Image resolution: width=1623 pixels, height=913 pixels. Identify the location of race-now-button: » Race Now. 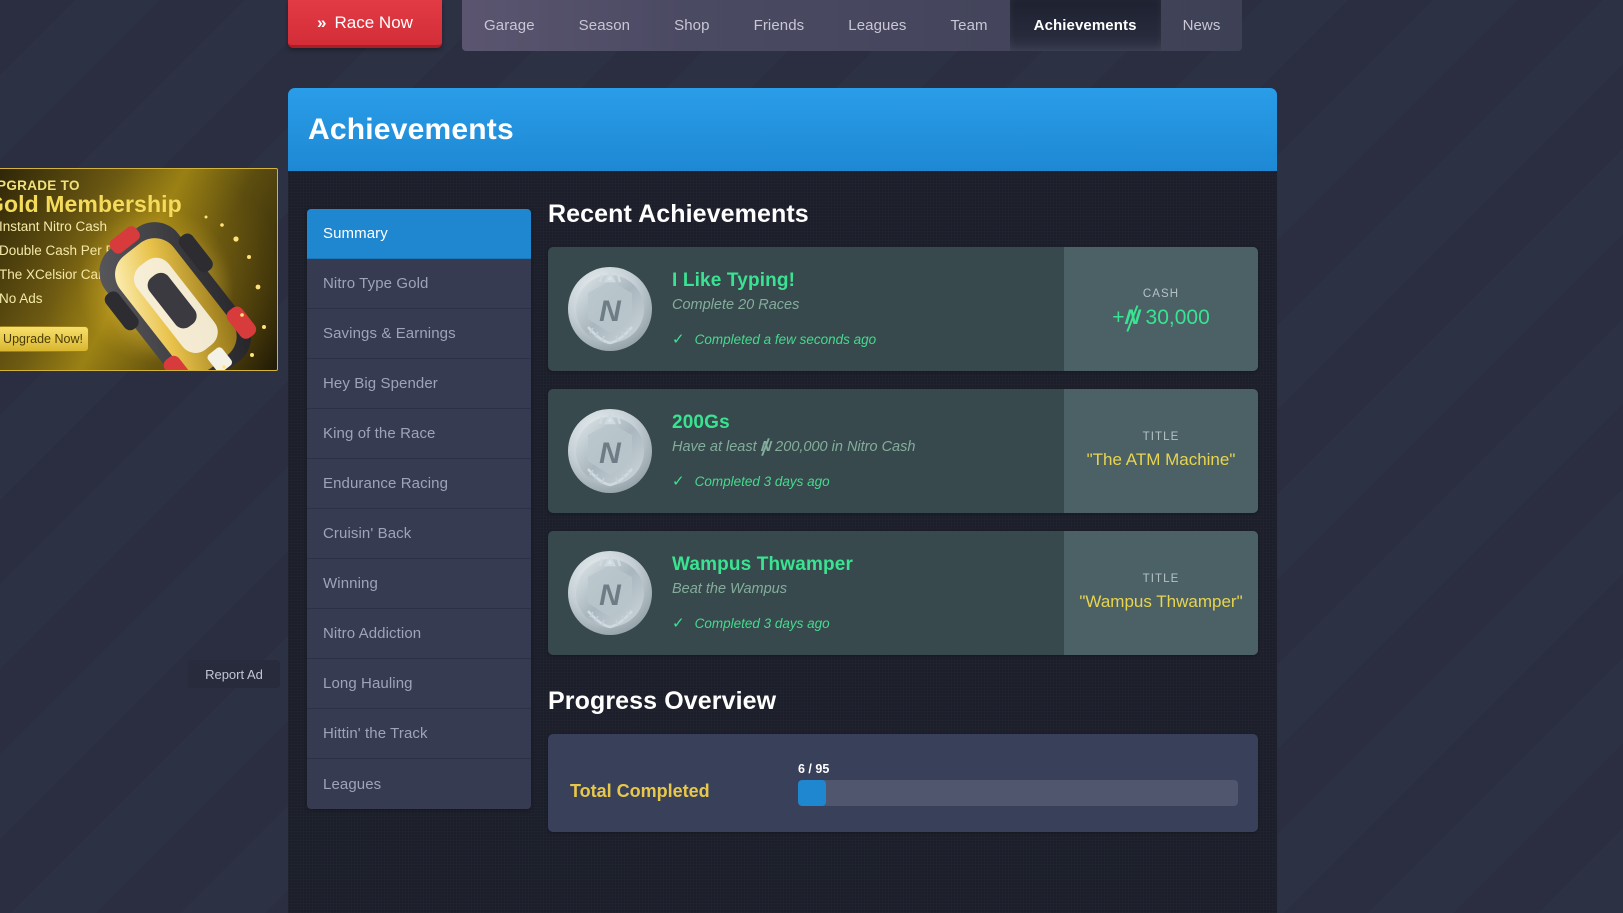
(365, 24).